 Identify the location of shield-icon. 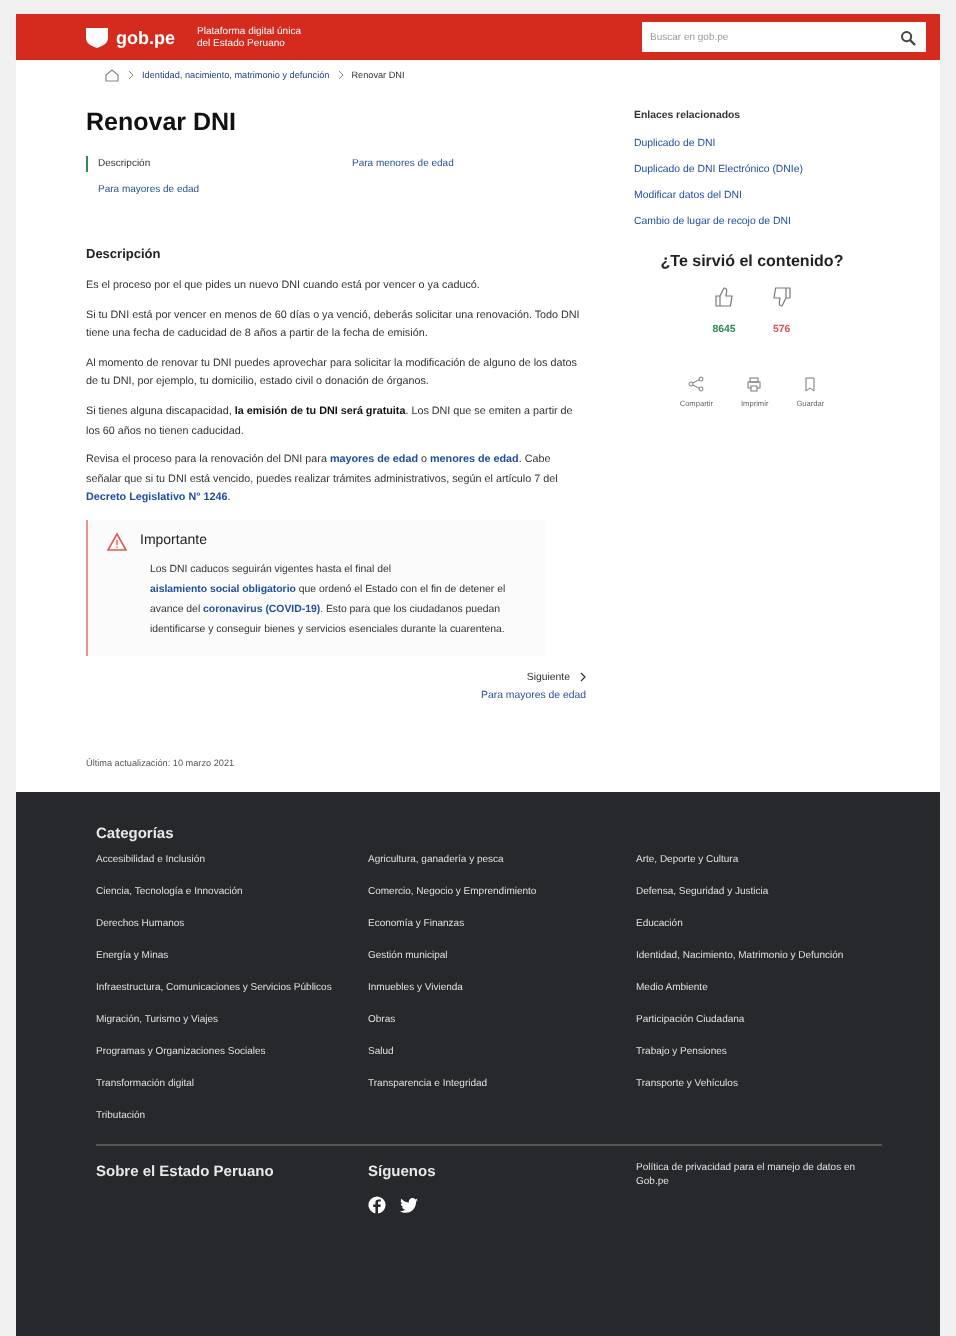
(97, 37).